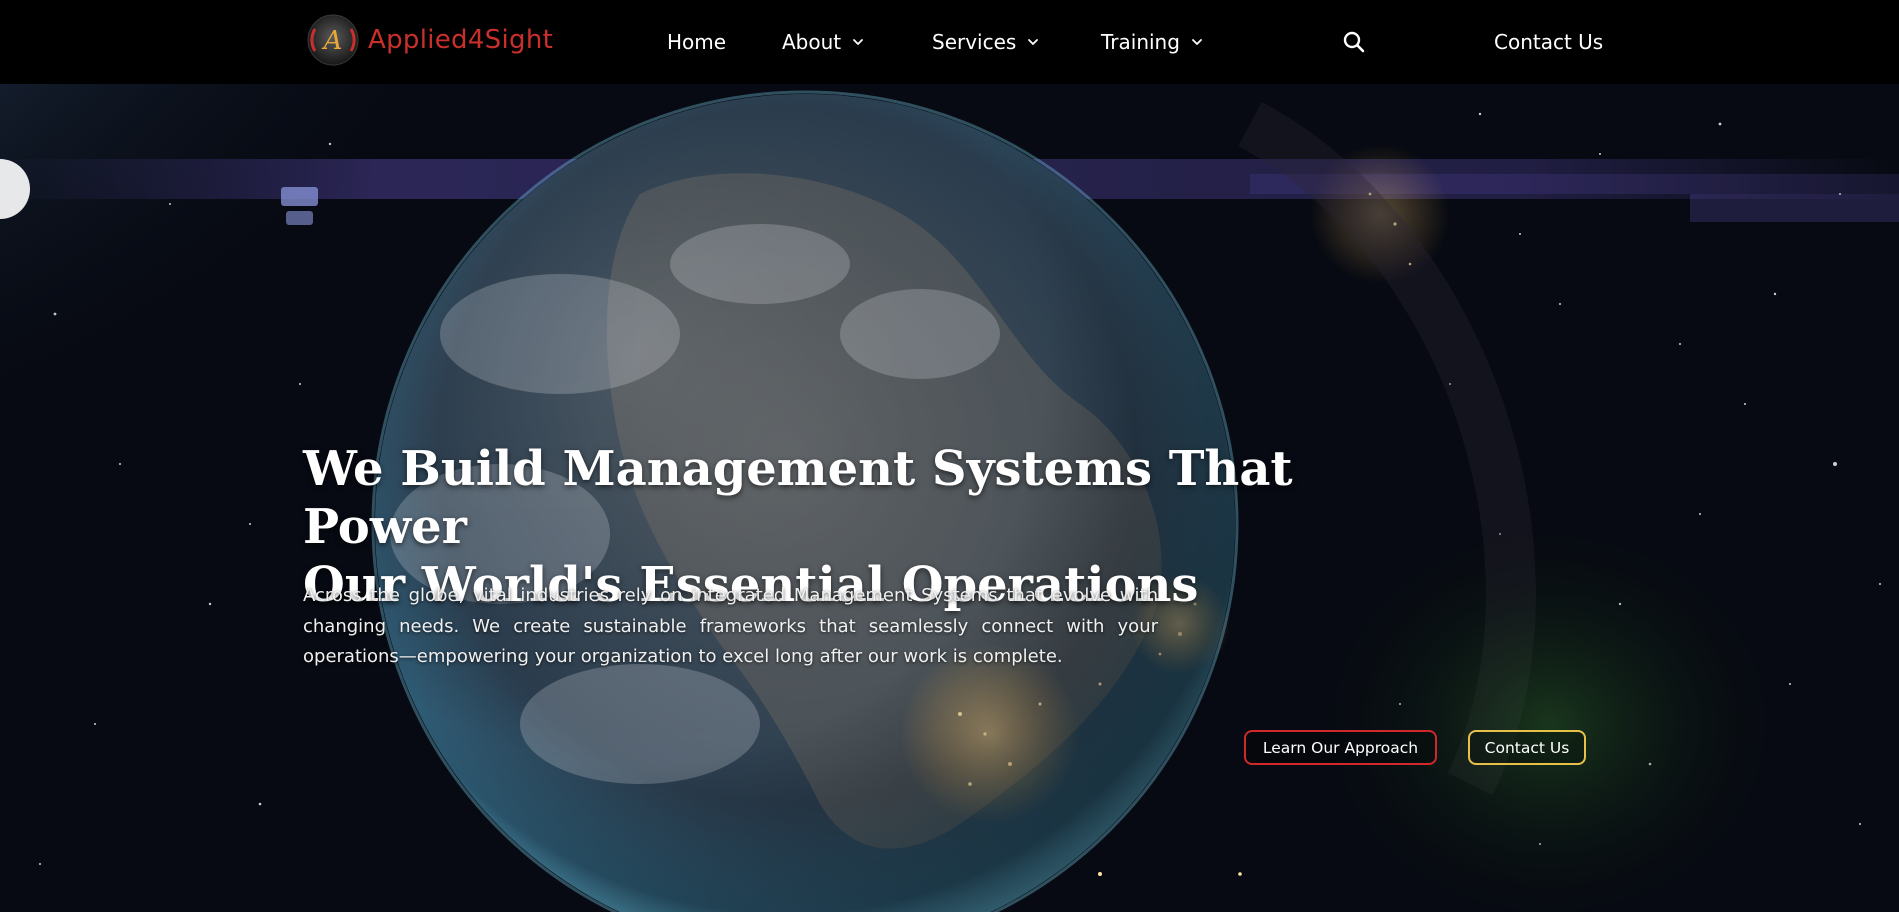 Image resolution: width=1899 pixels, height=912 pixels. What do you see at coordinates (974, 42) in the screenshot?
I see `nav-services-label: Services` at bounding box center [974, 42].